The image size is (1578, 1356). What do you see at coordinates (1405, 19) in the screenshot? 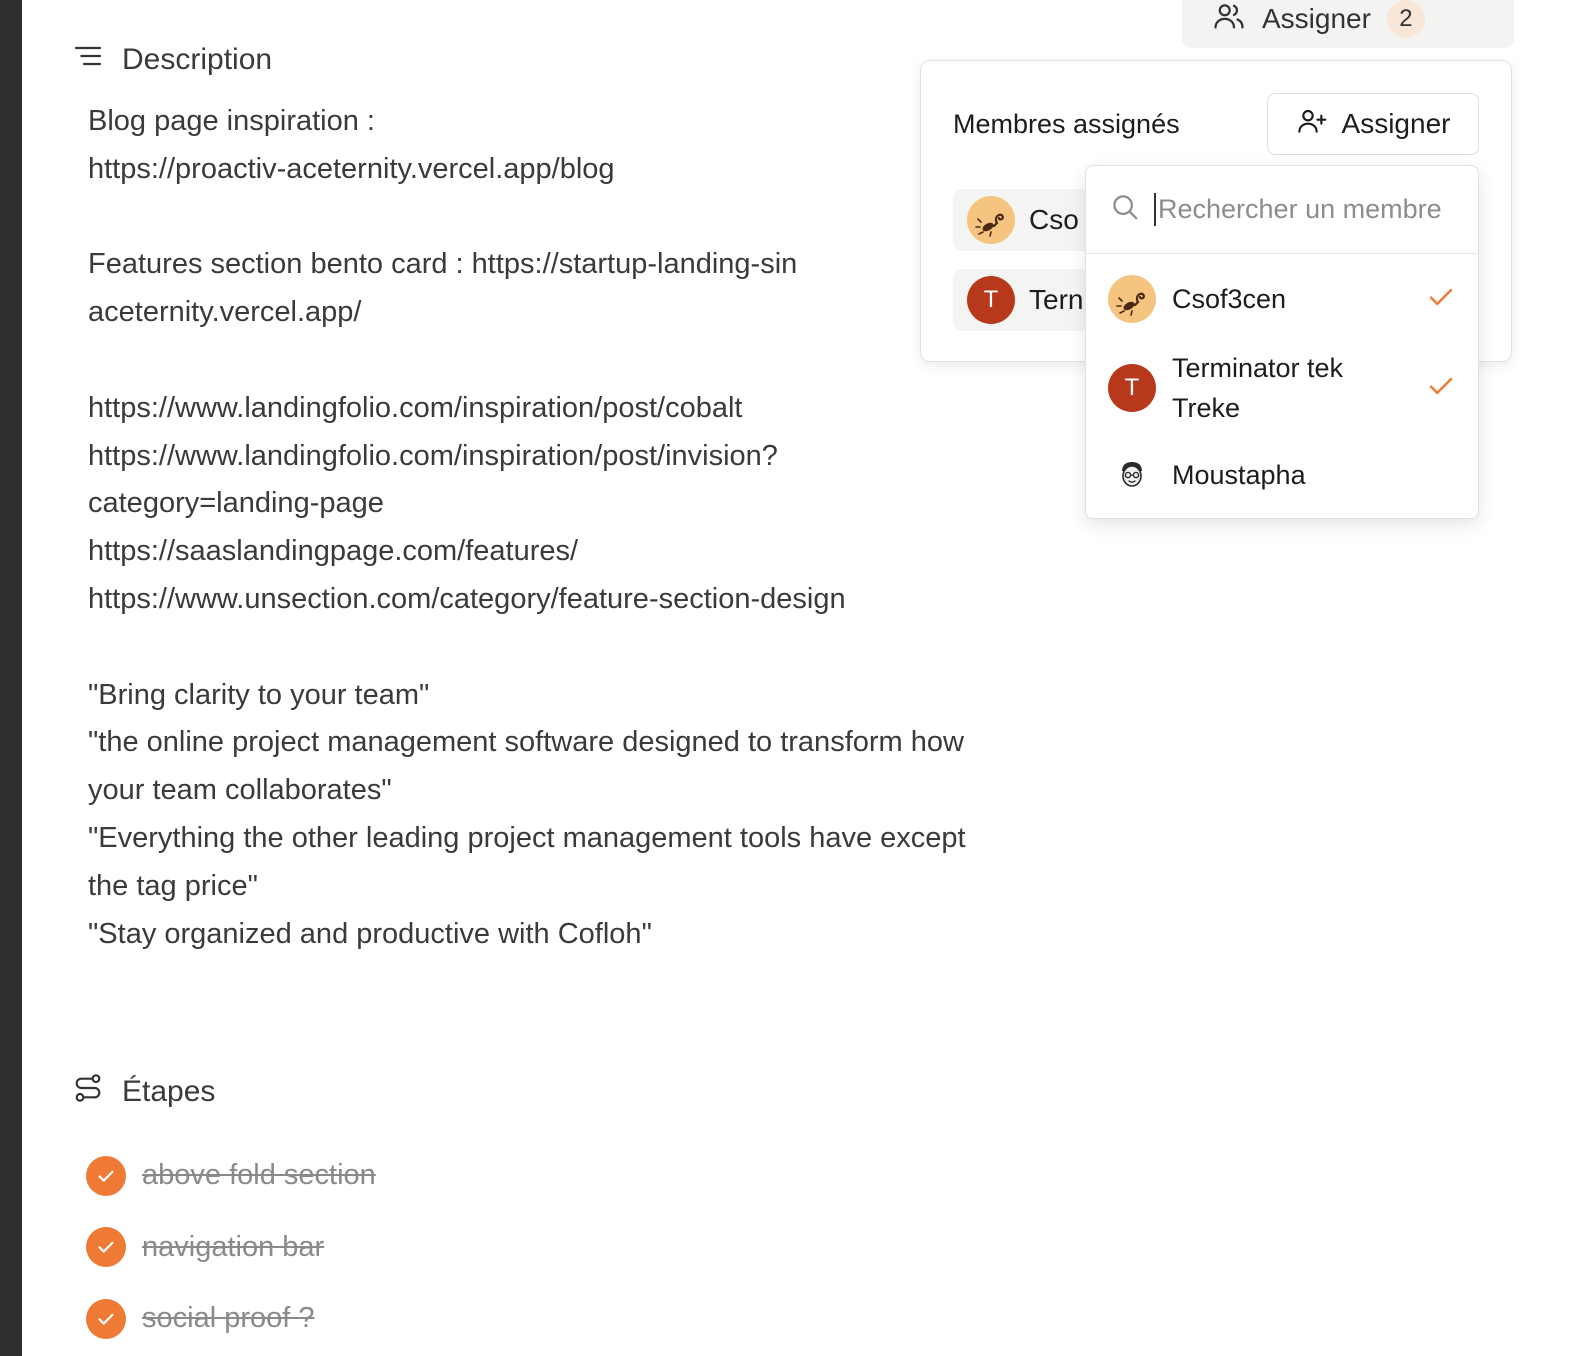
I see `assign-count-badge: 2` at bounding box center [1405, 19].